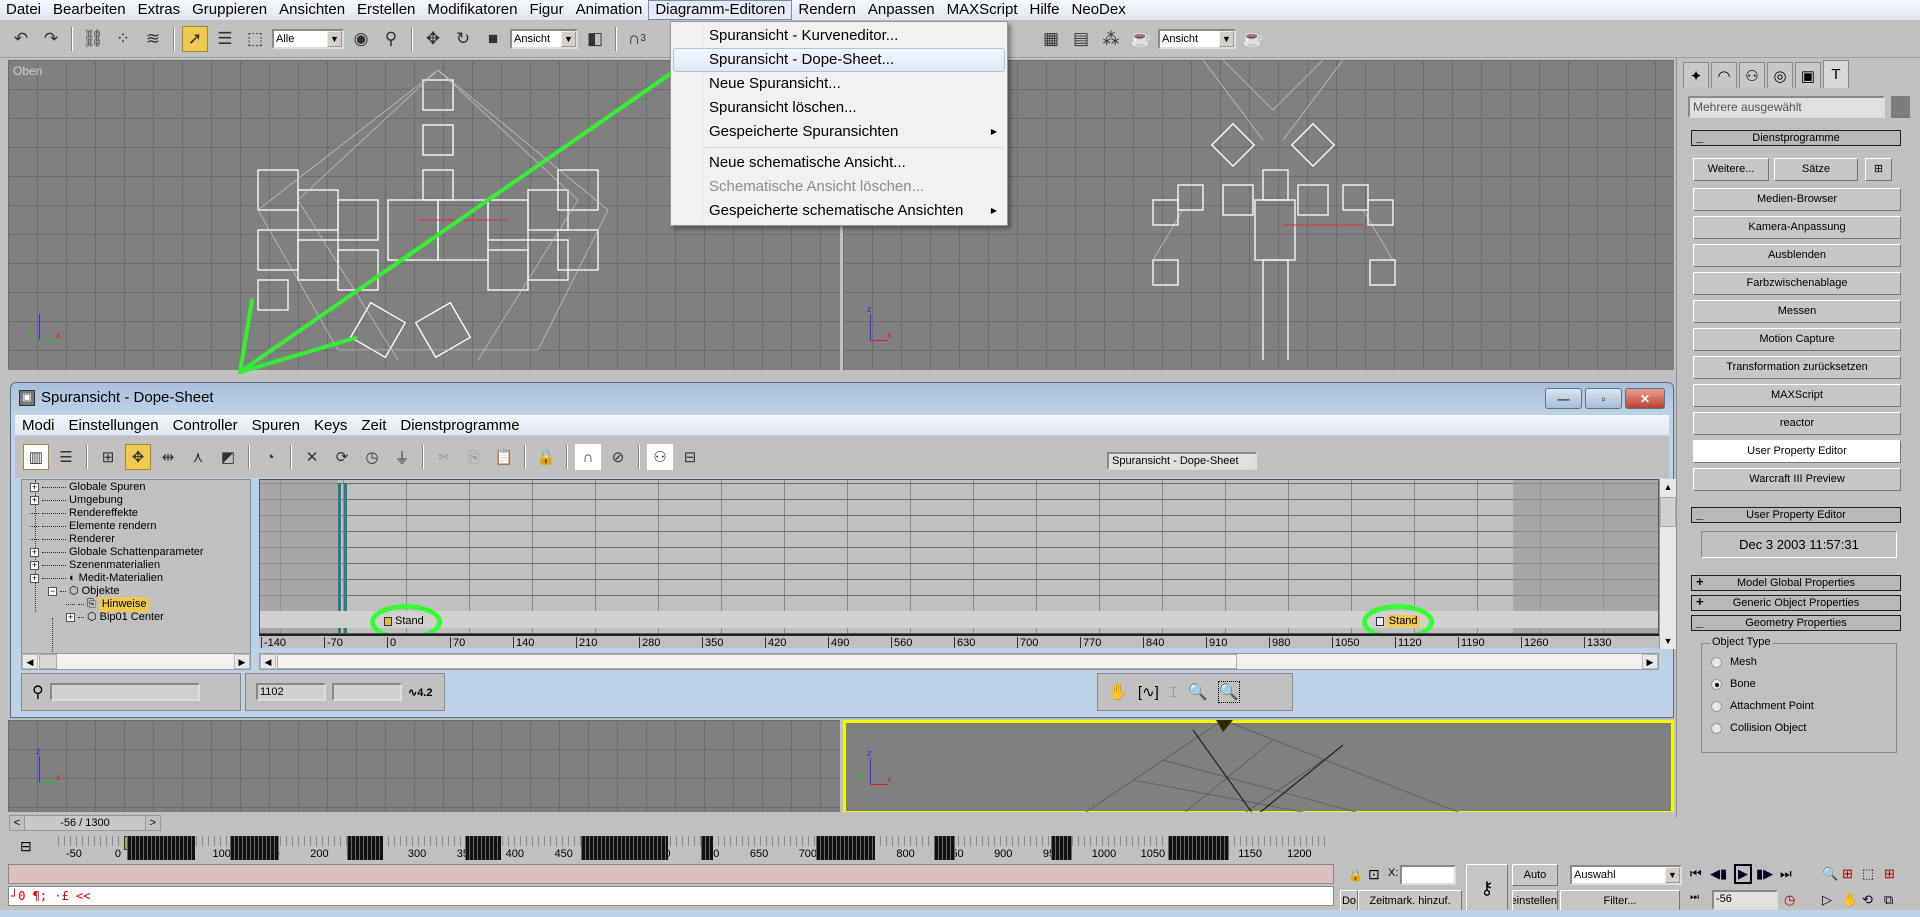  What do you see at coordinates (1752, 75) in the screenshot?
I see `hierarchy-tab-icon: ⚇` at bounding box center [1752, 75].